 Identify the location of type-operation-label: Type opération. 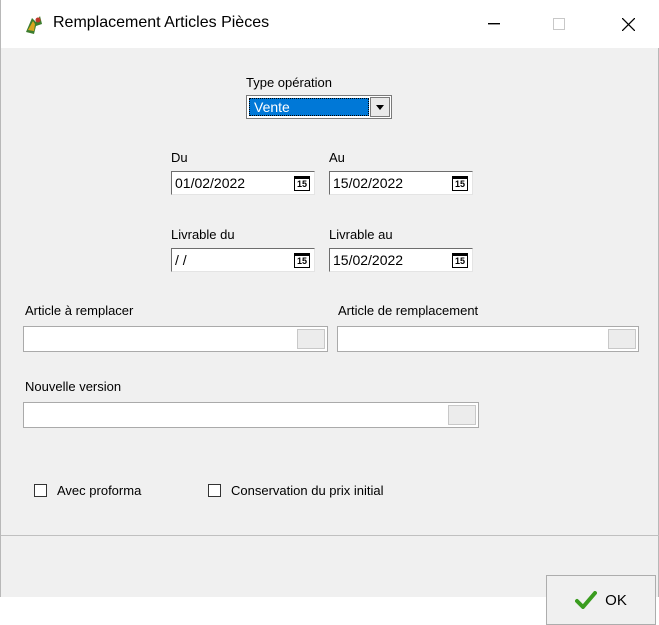
(289, 82).